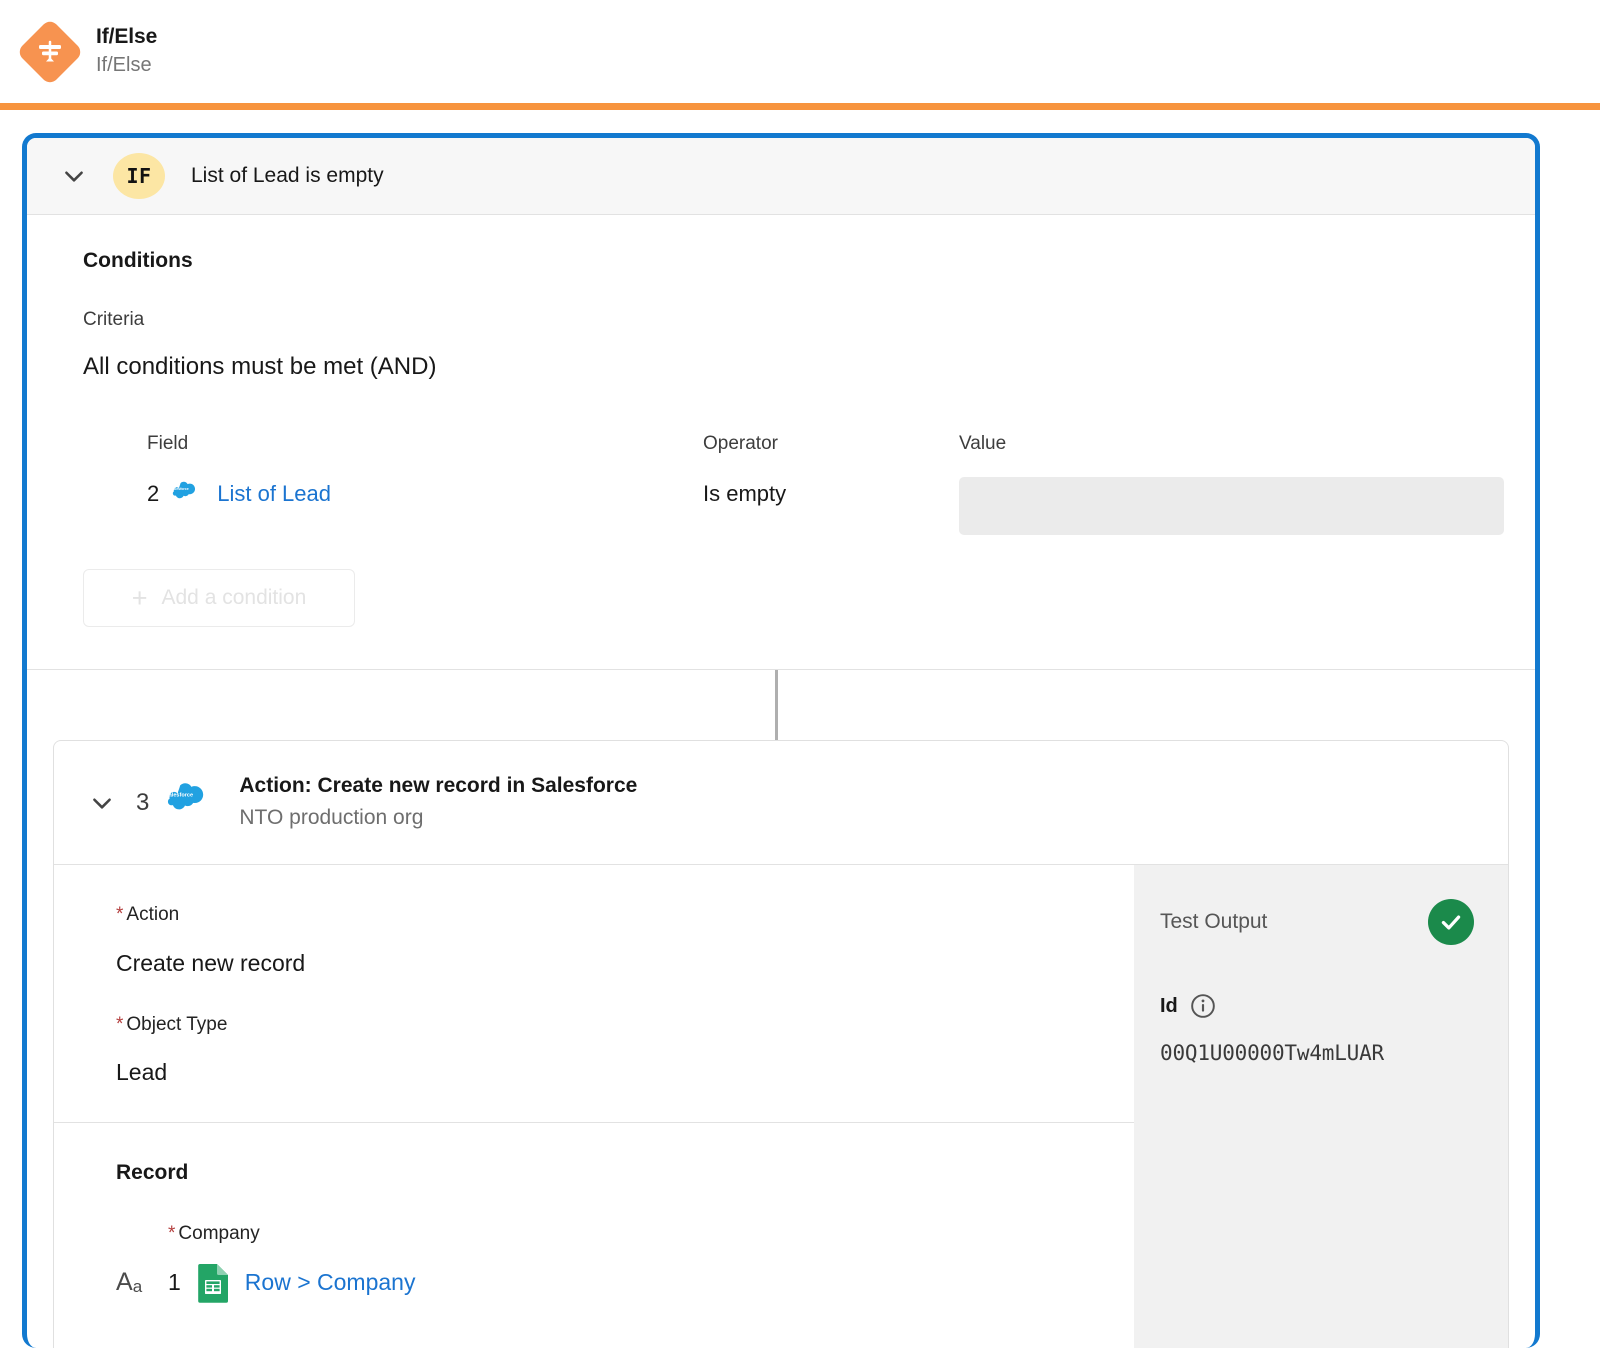 This screenshot has width=1600, height=1348. Describe the element at coordinates (800, 106) in the screenshot. I see `brand-divider` at that location.